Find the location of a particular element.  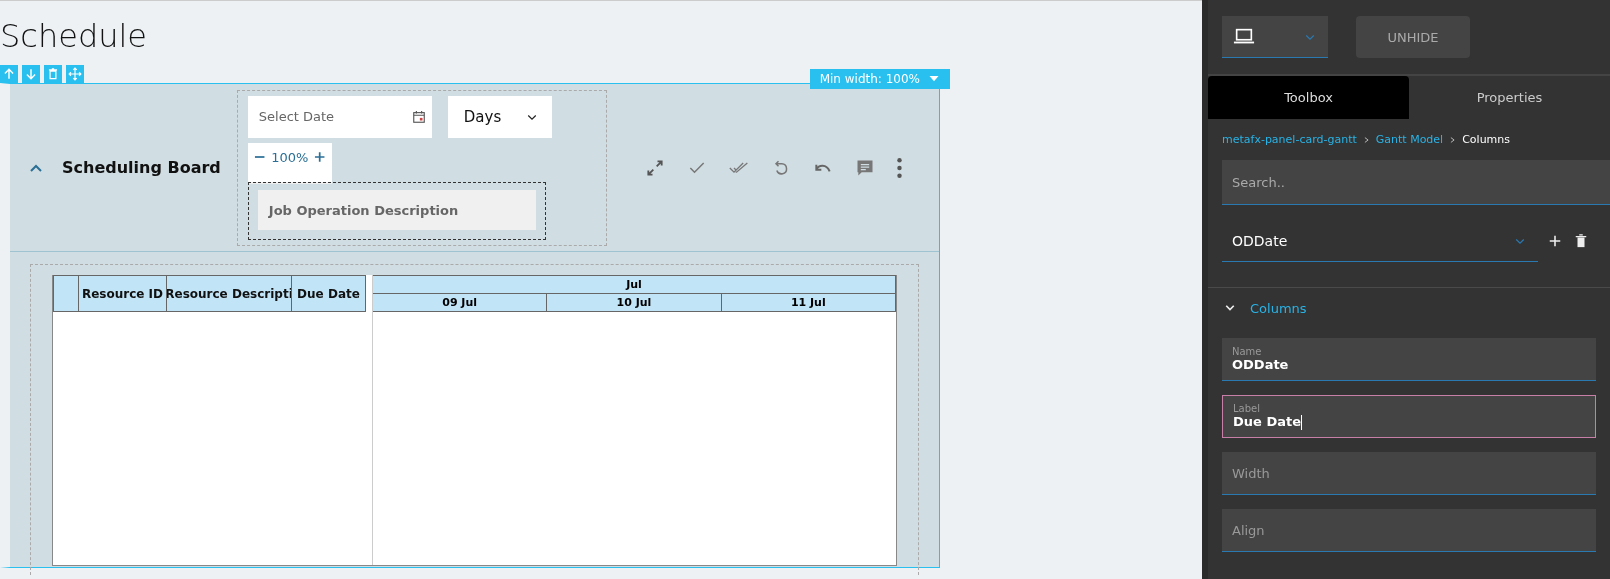

day-header: 10 Jul is located at coordinates (634, 303).